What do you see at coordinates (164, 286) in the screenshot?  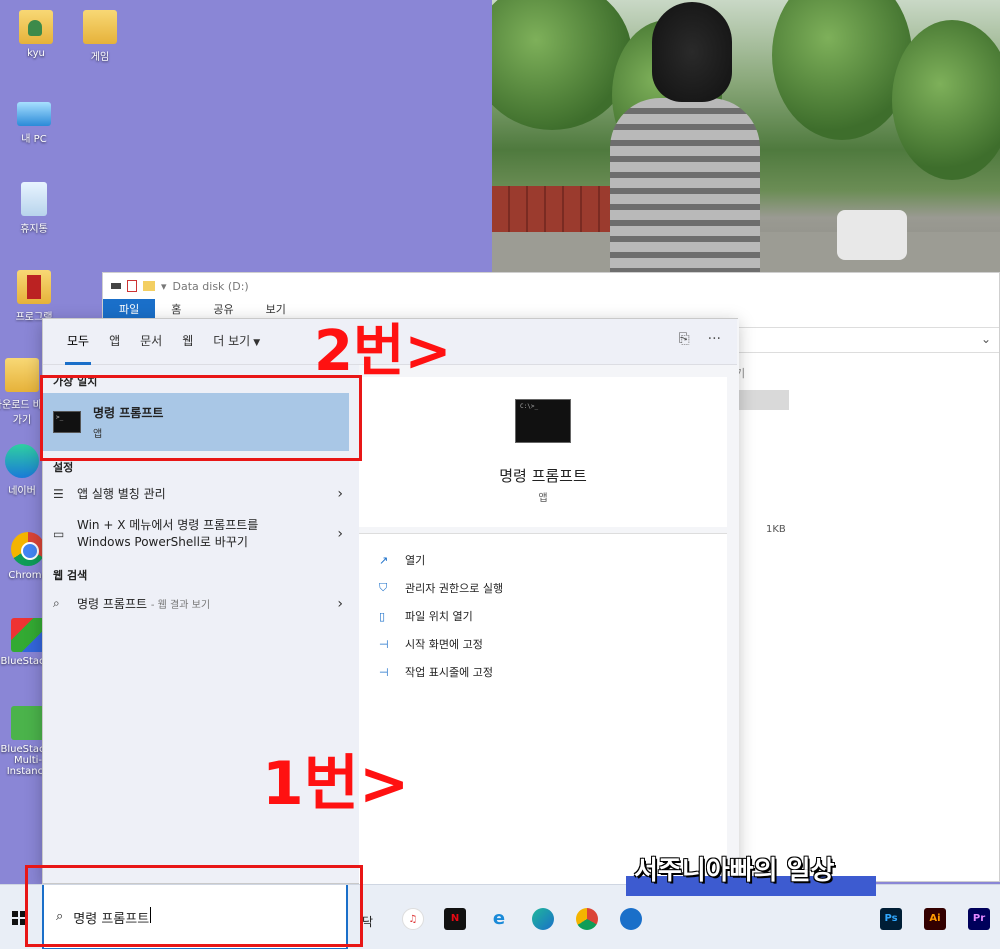 I see `dropdown-icon: ▾` at bounding box center [164, 286].